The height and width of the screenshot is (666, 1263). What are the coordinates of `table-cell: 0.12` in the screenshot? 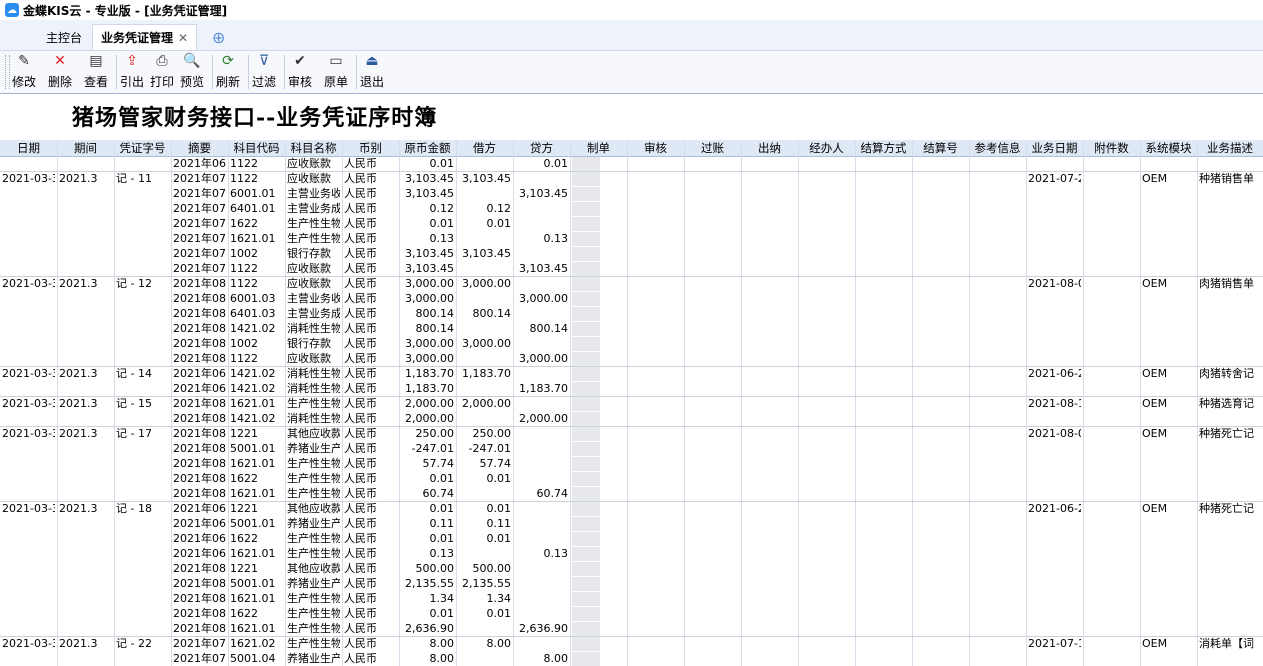 It's located at (485, 208).